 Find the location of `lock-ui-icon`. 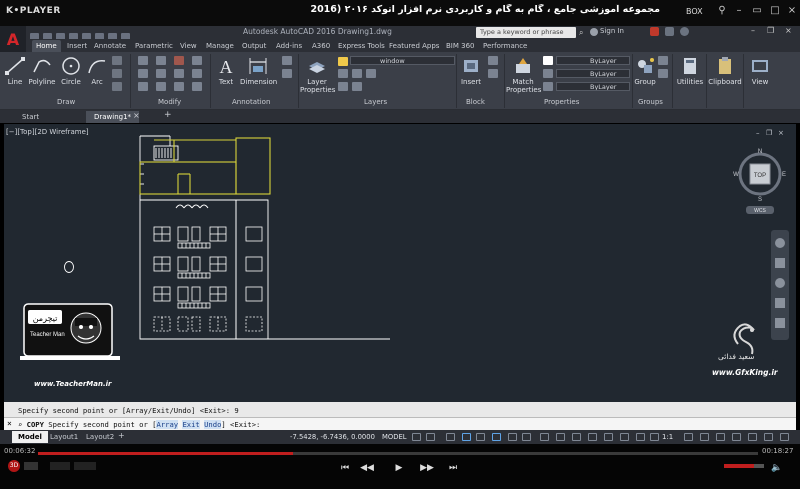

lock-ui-icon is located at coordinates (752, 437).